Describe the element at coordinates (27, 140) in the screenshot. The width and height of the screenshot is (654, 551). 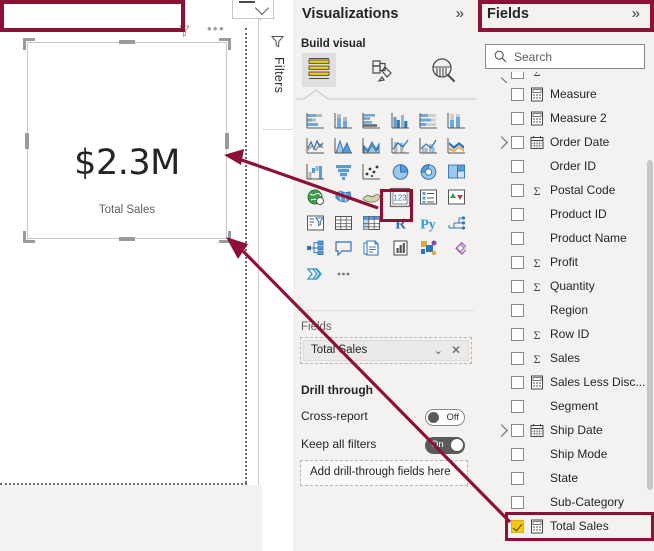
I see `resize-handle-left` at that location.